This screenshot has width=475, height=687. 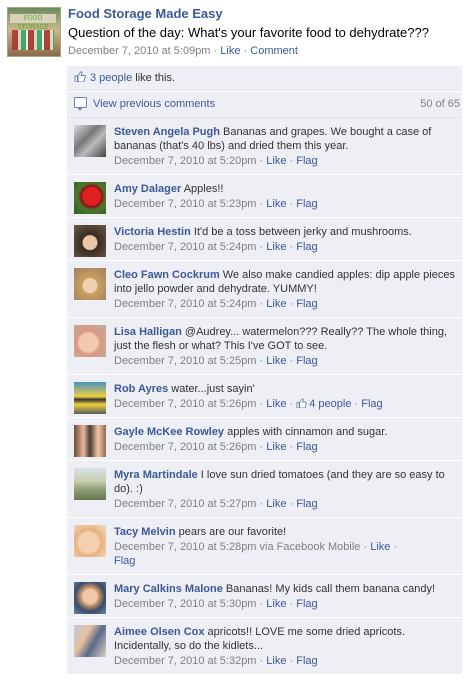 I want to click on page-avatar: FOOD STORAGE, so click(x=34, y=32).